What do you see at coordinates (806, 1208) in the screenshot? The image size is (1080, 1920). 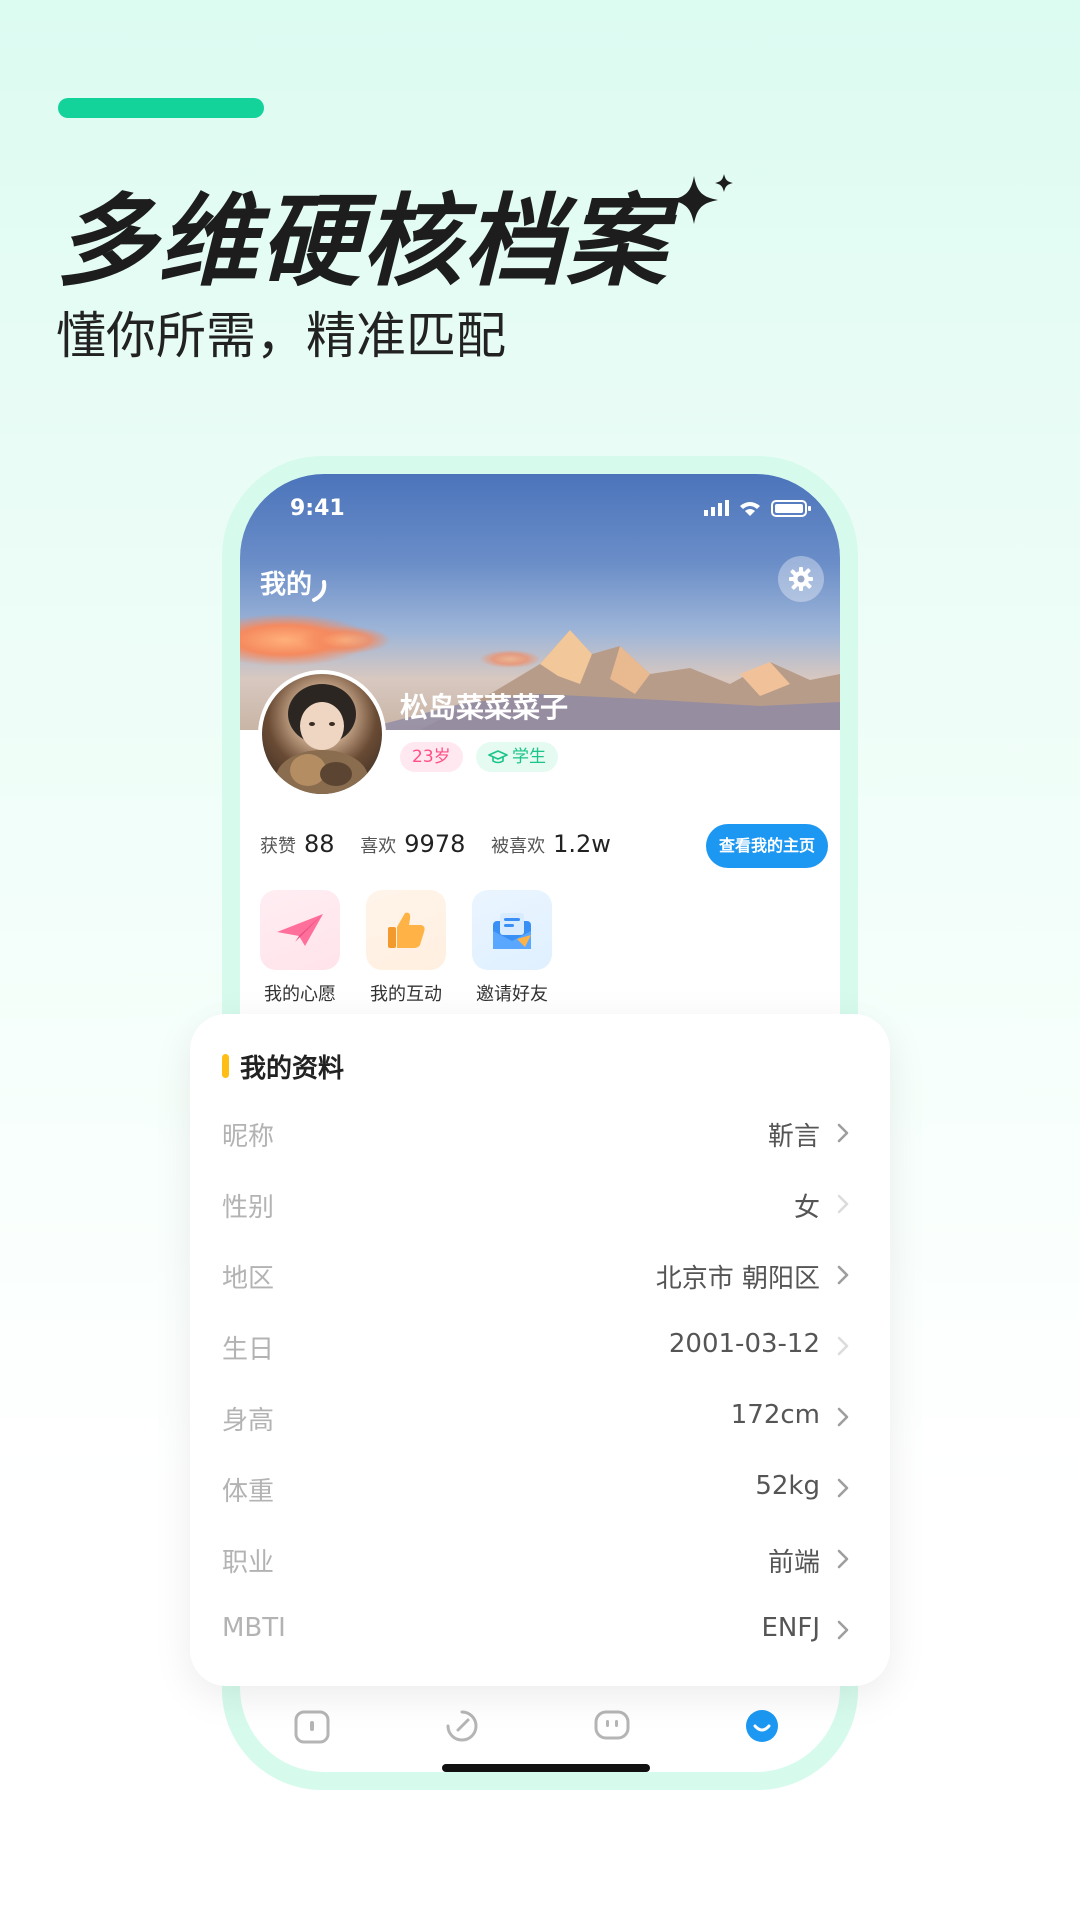 I see `row-value: 女` at bounding box center [806, 1208].